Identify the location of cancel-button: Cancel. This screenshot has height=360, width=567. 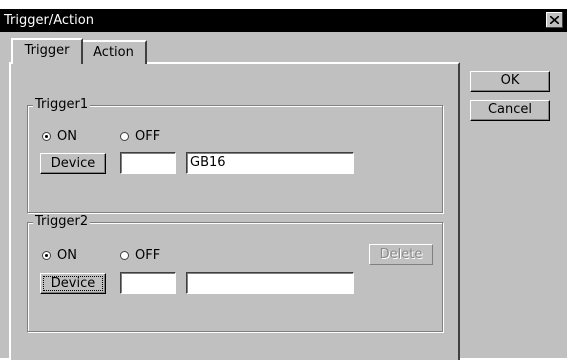
(510, 110).